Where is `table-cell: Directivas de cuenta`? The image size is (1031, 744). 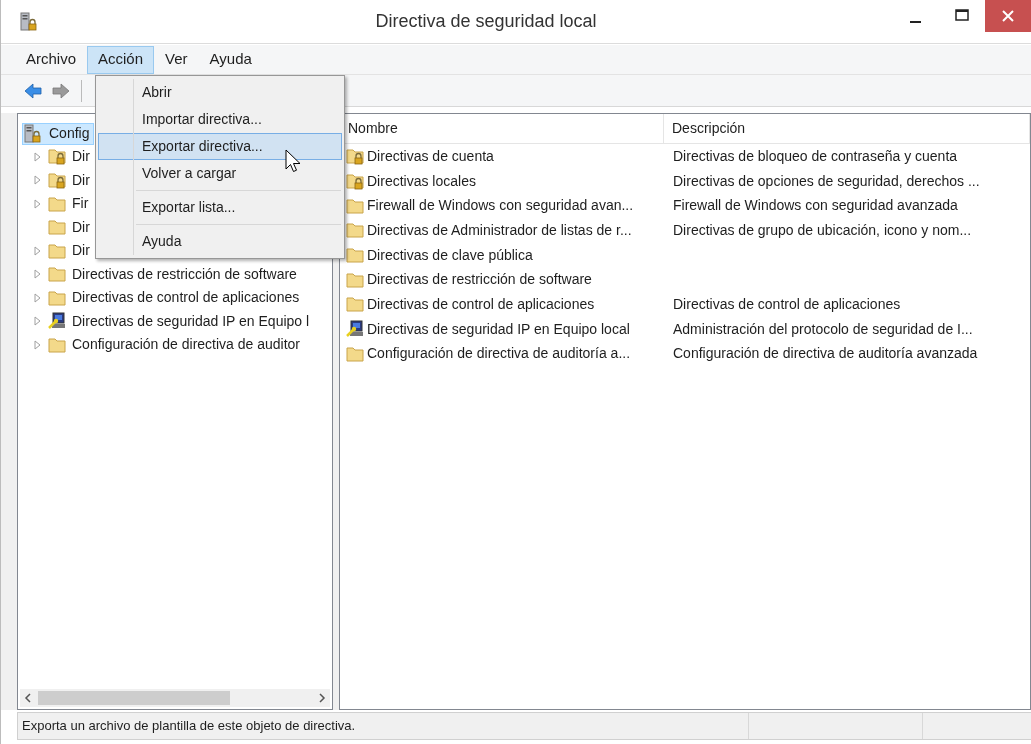
table-cell: Directivas de cuenta is located at coordinates (430, 156).